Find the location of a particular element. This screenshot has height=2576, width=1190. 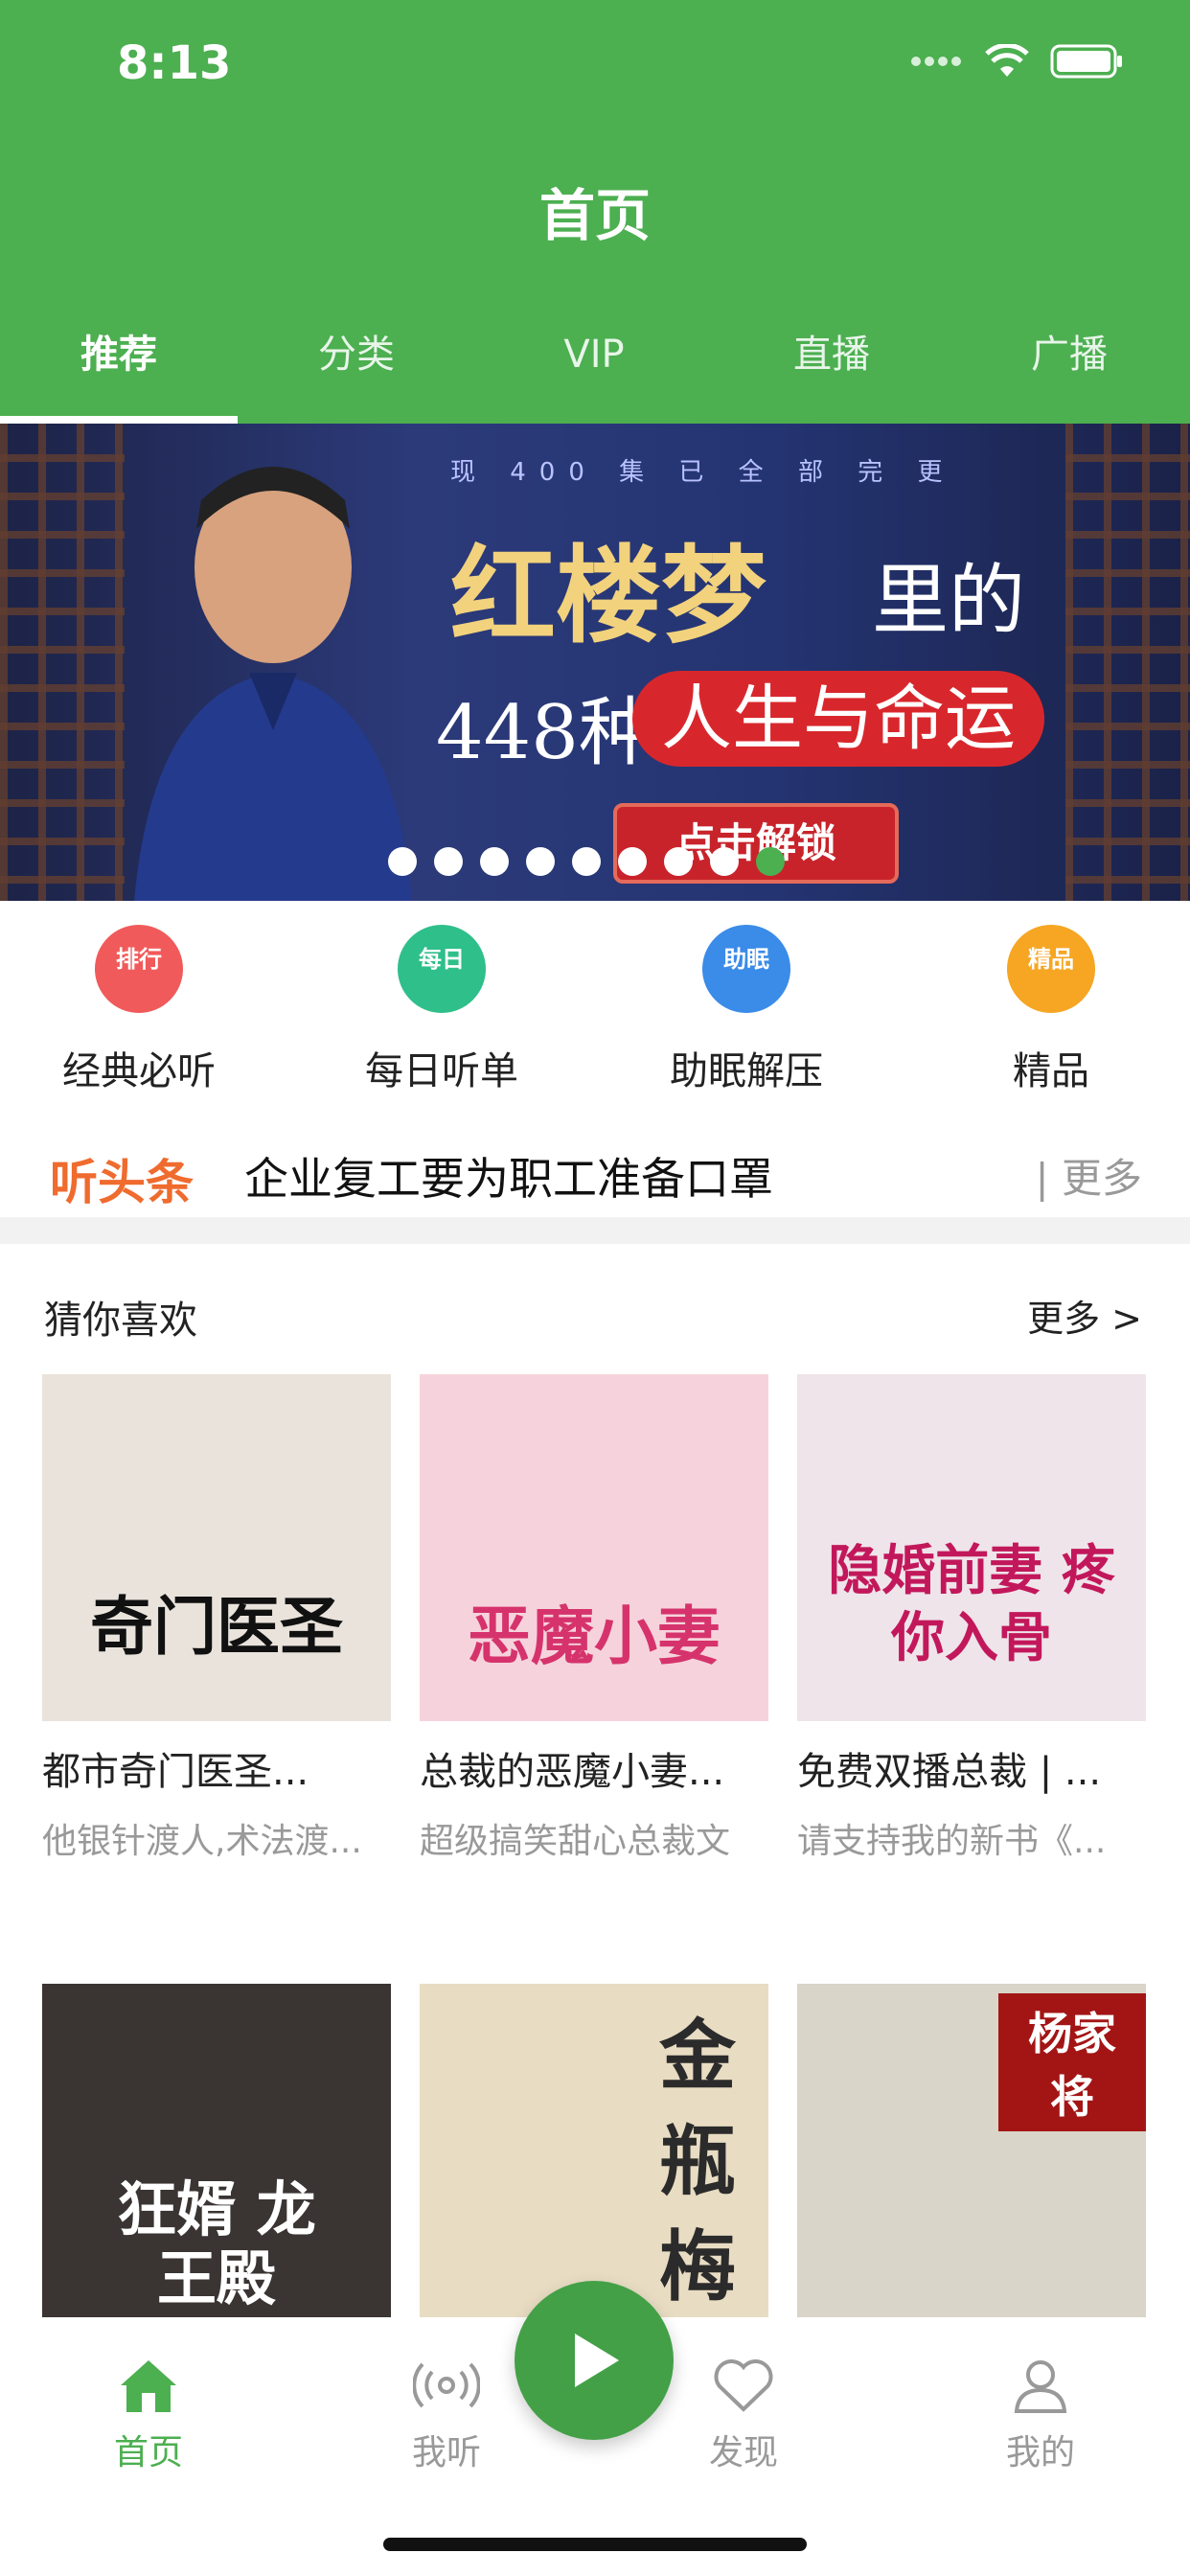

quick-entry-premium: 精品 精品 is located at coordinates (1051, 1010).